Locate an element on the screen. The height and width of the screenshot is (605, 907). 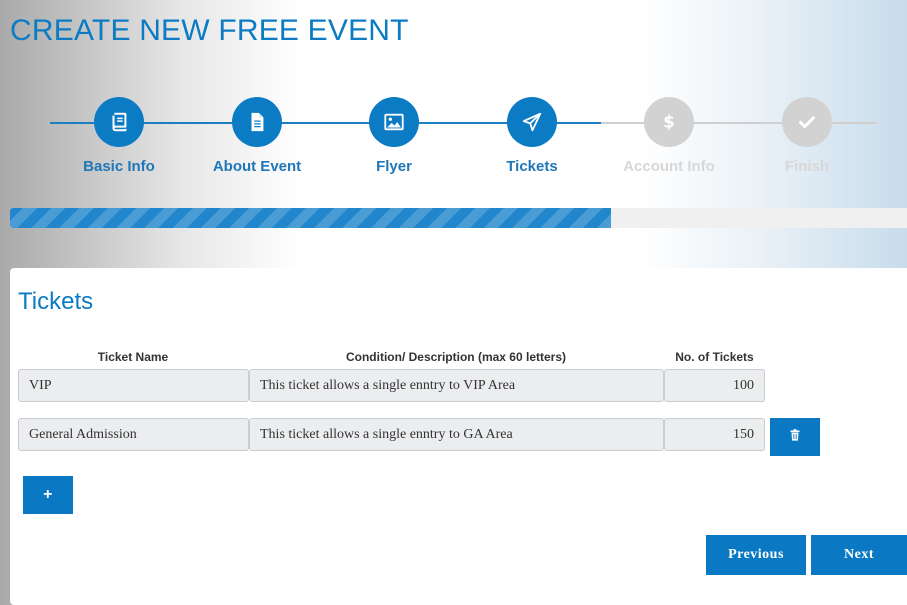
paper-plane-icon is located at coordinates (532, 122).